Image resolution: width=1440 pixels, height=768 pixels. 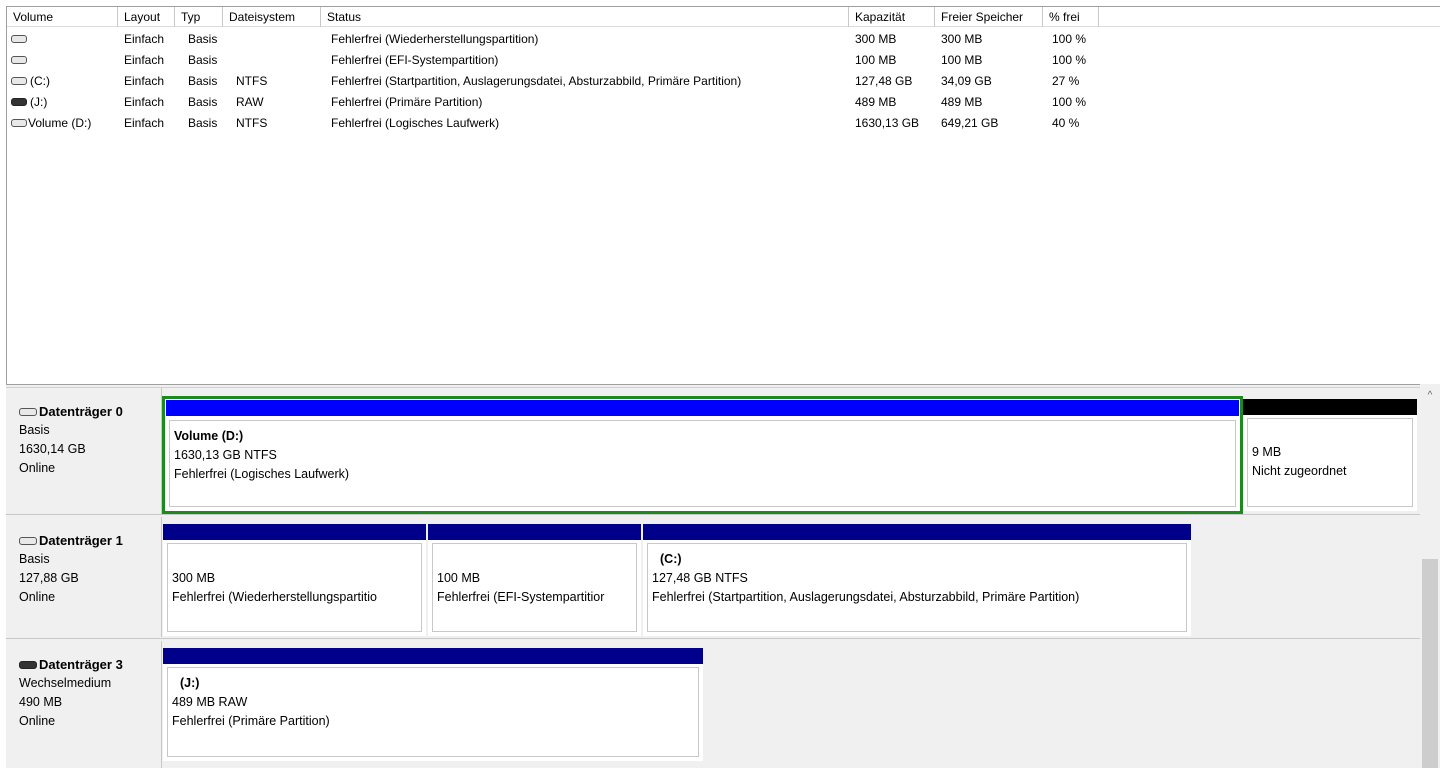 I want to click on partition-title: (J:), so click(x=190, y=683).